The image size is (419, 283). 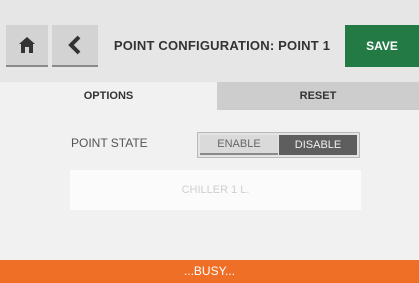 What do you see at coordinates (318, 96) in the screenshot?
I see `tab-reset: RESET` at bounding box center [318, 96].